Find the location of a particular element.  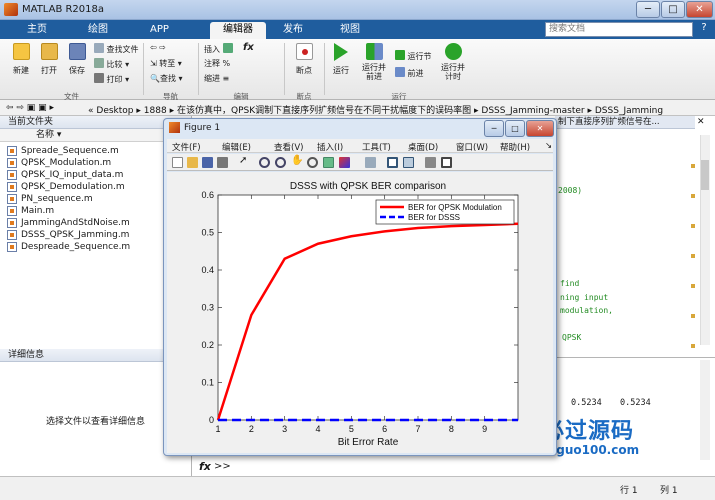

advance-button: 前进 is located at coordinates (409, 73).